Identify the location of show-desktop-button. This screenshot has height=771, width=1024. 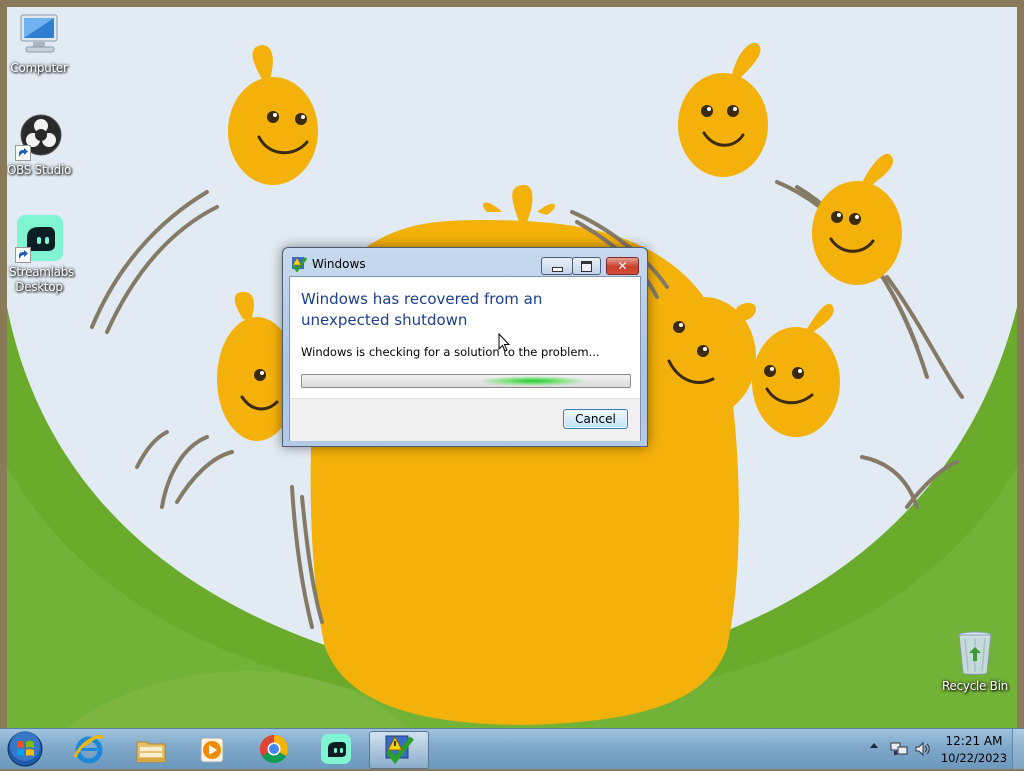
(1018, 749).